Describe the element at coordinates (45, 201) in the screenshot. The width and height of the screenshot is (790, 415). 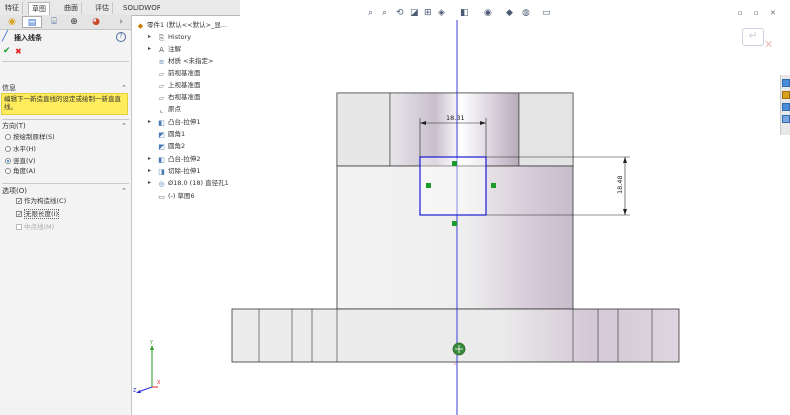
I see `option-label: 作为构造线(C)` at that location.